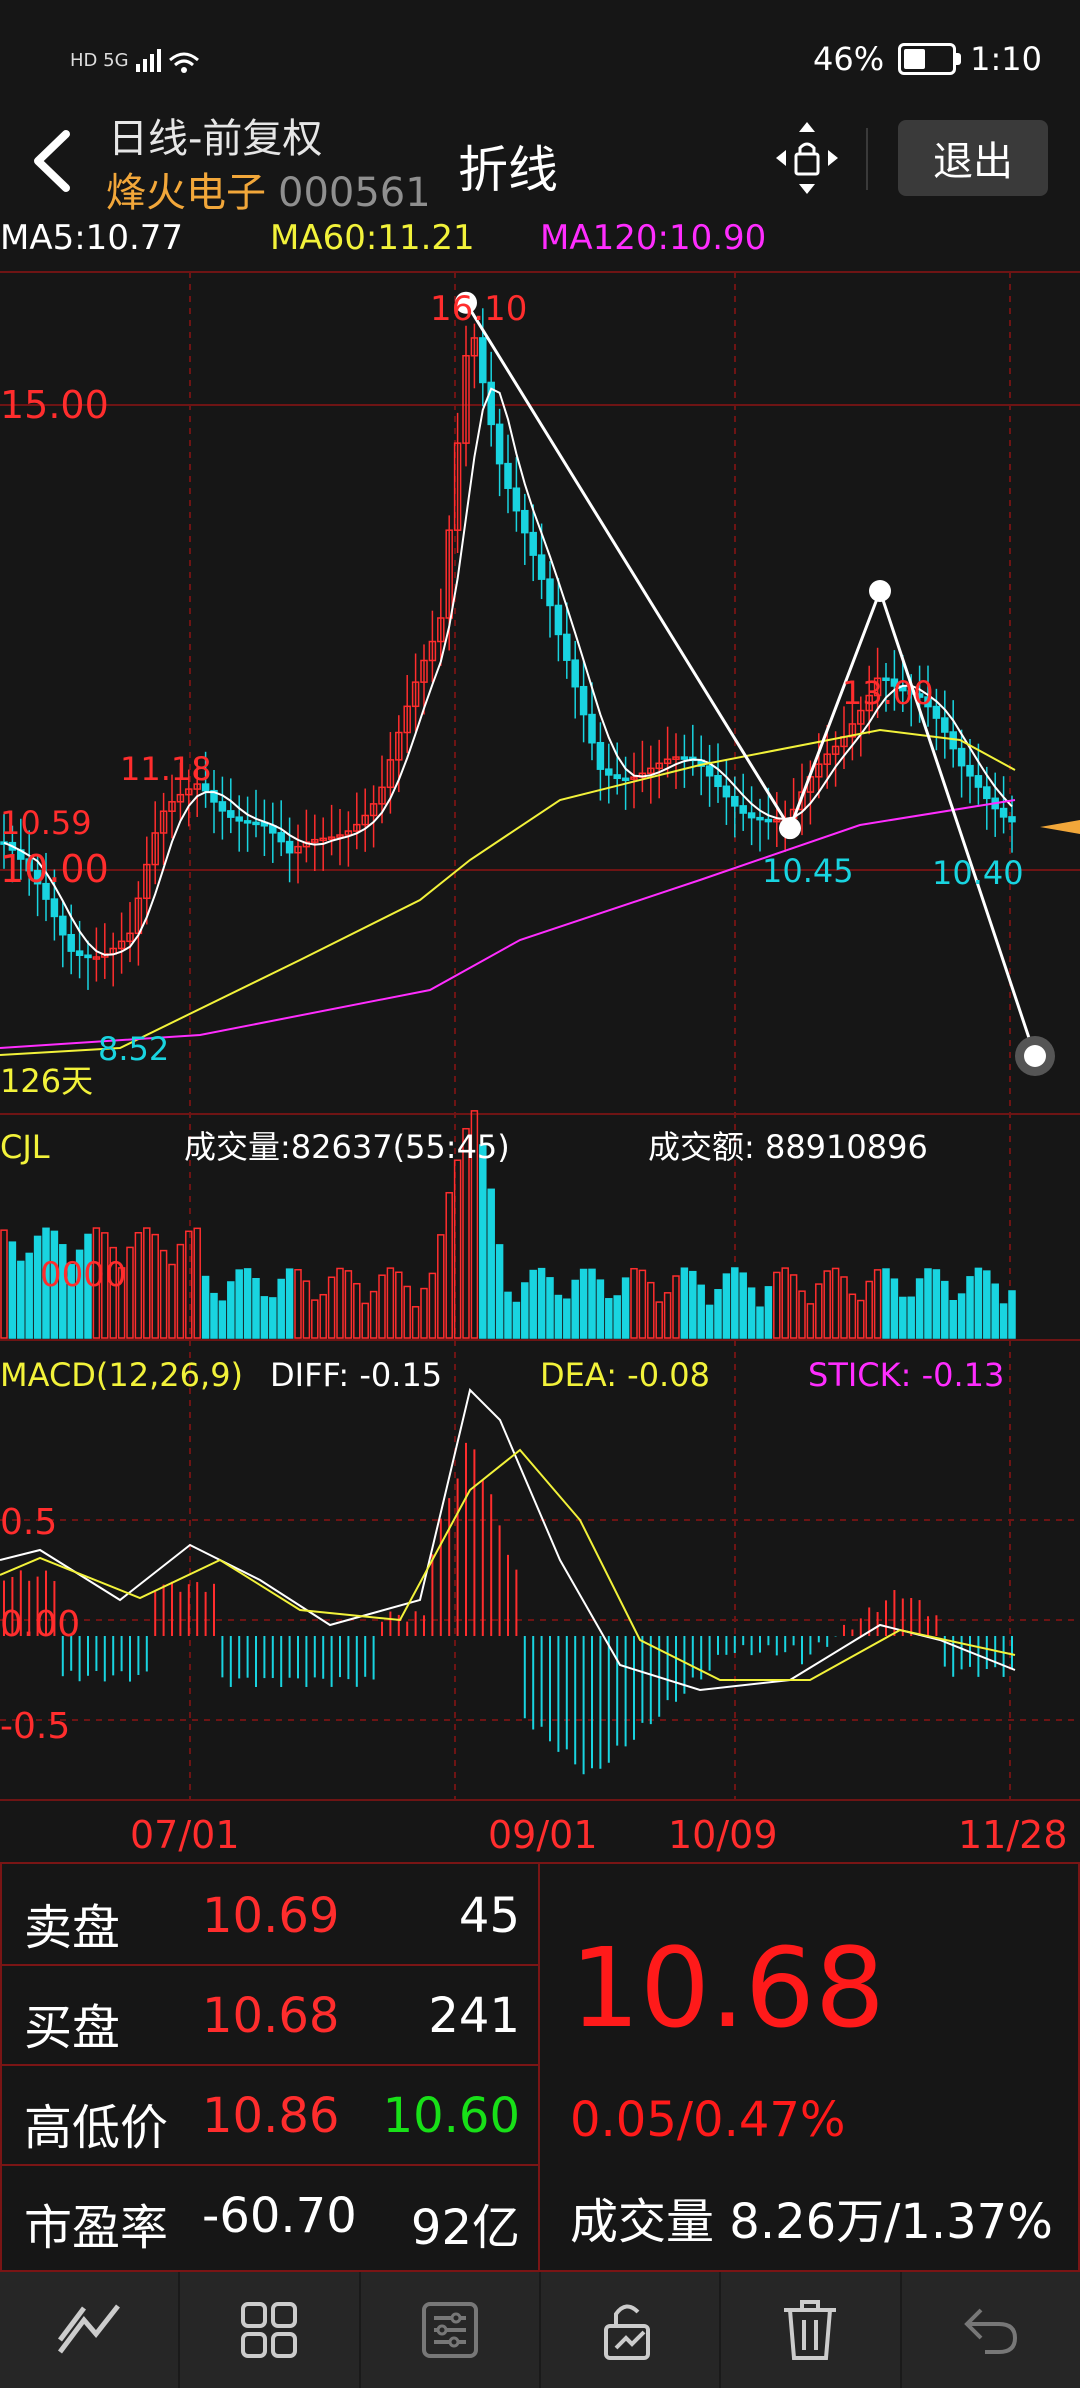 This screenshot has height=2388, width=1080. I want to click on draw-line-icon, so click(89, 2329).